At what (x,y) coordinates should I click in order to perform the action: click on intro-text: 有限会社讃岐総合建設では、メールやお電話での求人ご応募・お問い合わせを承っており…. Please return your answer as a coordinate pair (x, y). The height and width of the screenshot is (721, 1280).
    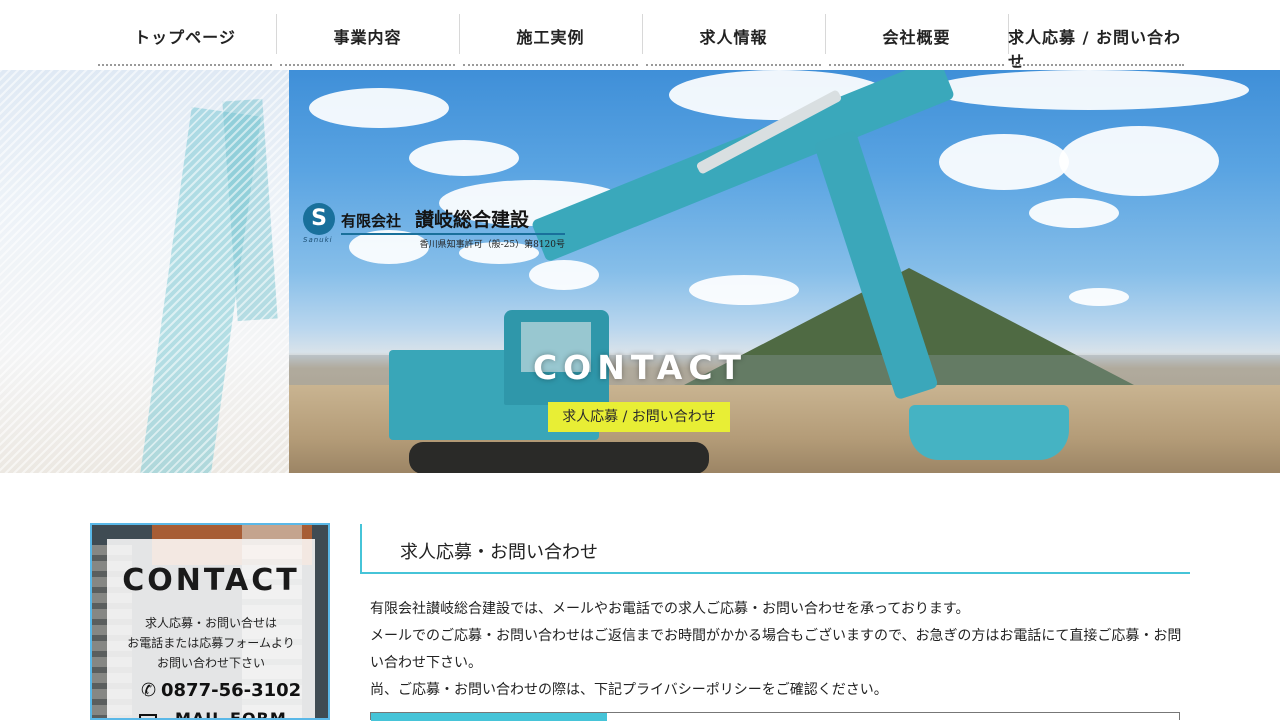
    Looking at the image, I should click on (780, 650).